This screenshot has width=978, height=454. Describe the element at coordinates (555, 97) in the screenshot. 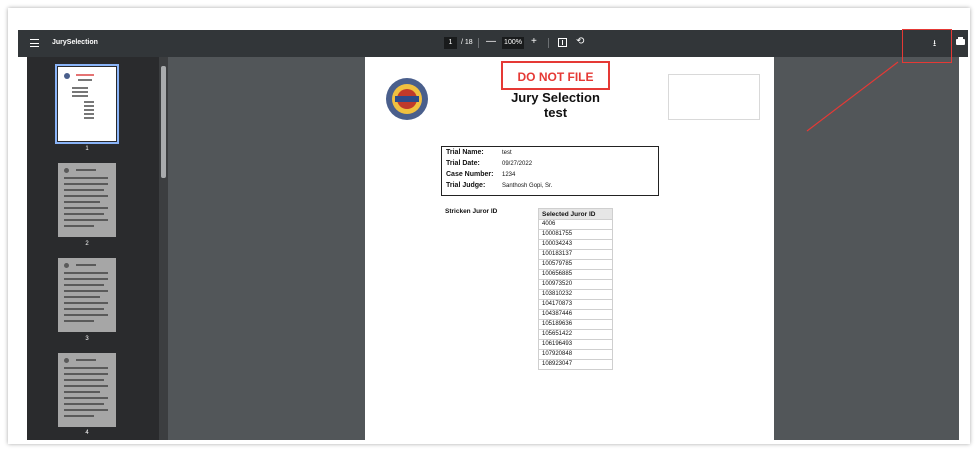

I see `page-title: Jury Selection` at that location.